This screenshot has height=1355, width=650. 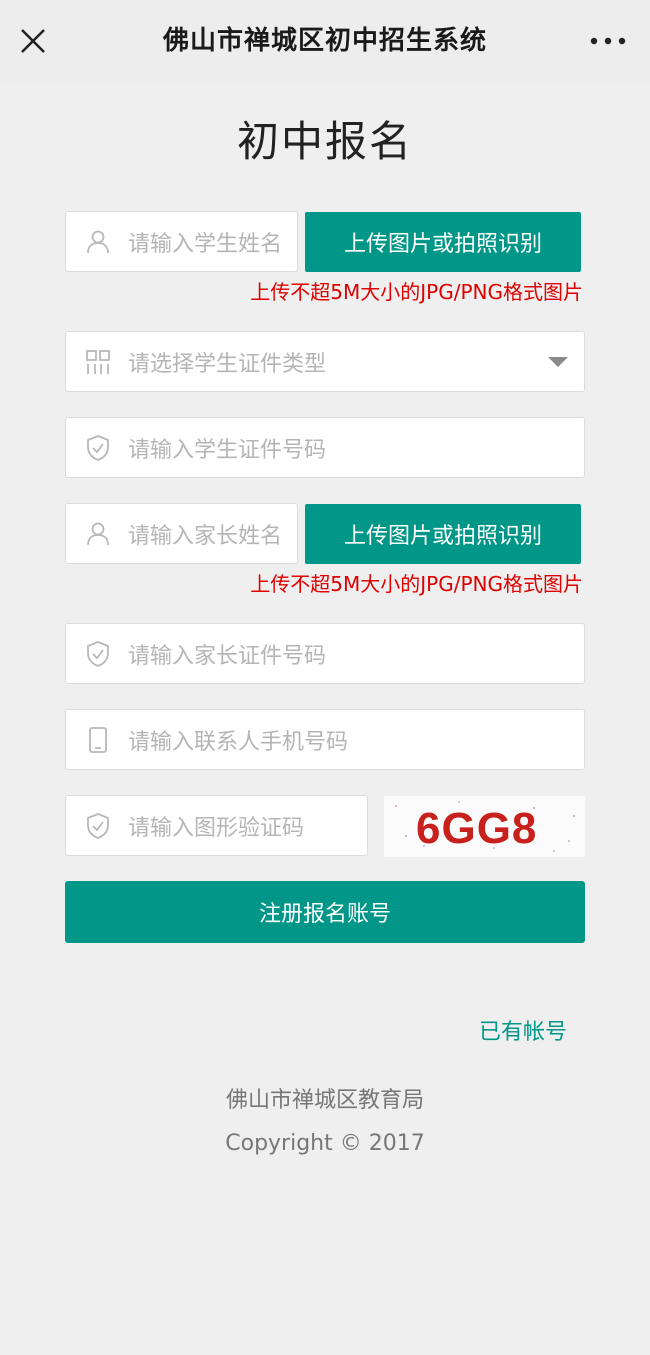 What do you see at coordinates (205, 244) in the screenshot?
I see `student-name-placeholder: 请输入学生姓名` at bounding box center [205, 244].